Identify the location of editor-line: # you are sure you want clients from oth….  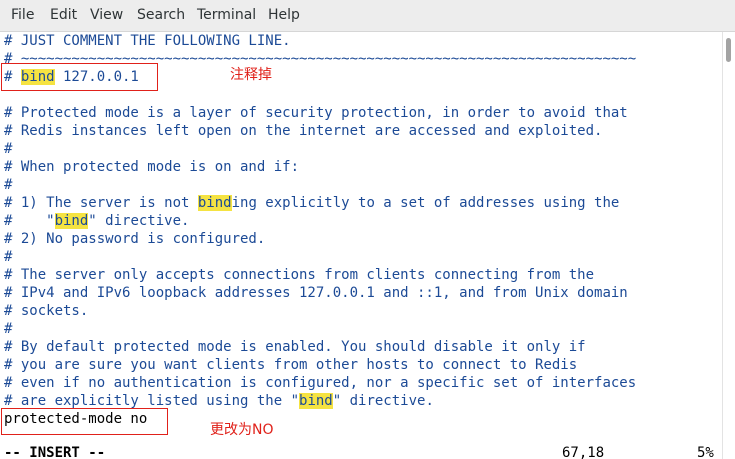
(291, 365).